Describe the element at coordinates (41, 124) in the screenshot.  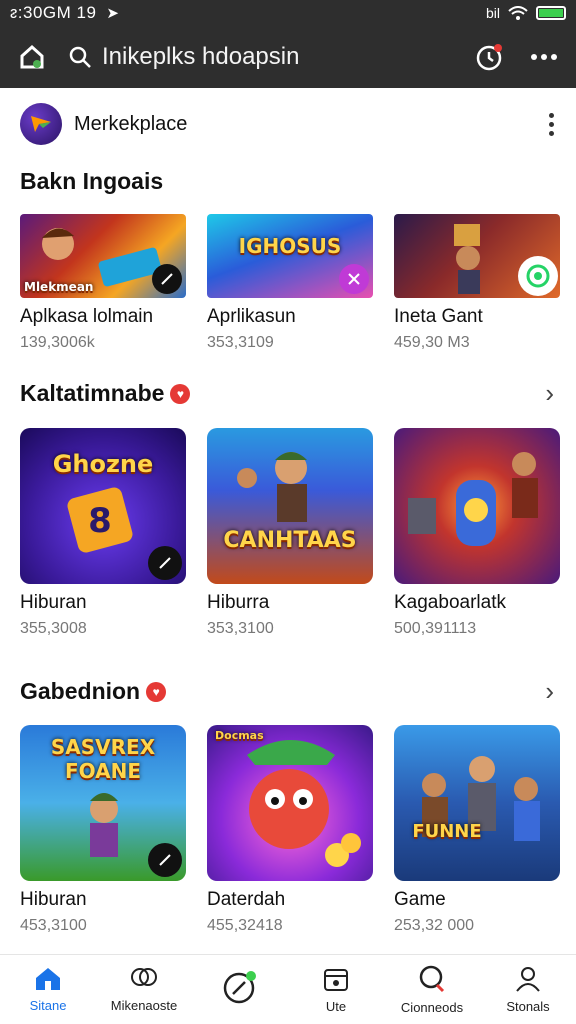
I see `marketplace-logo-icon` at that location.